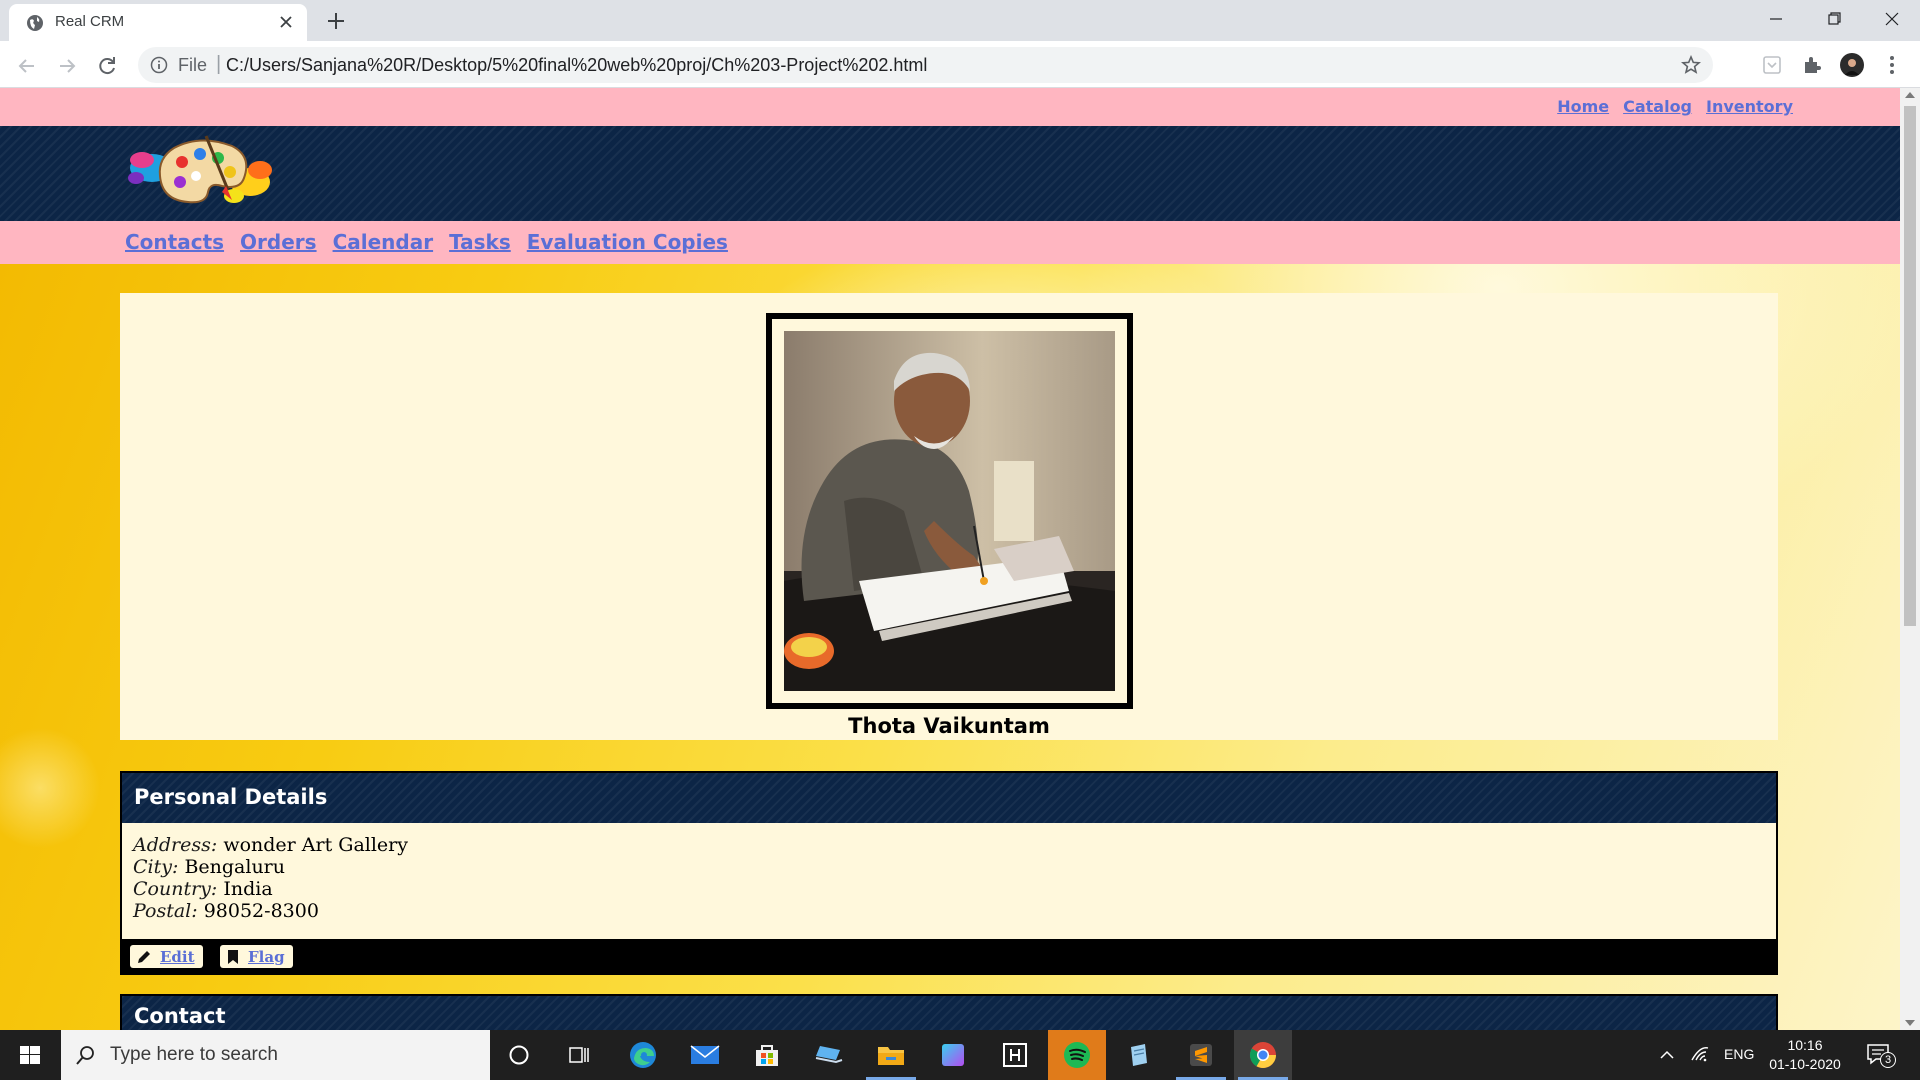 The height and width of the screenshot is (1080, 1920). What do you see at coordinates (177, 956) in the screenshot?
I see `edit-label: Edit` at bounding box center [177, 956].